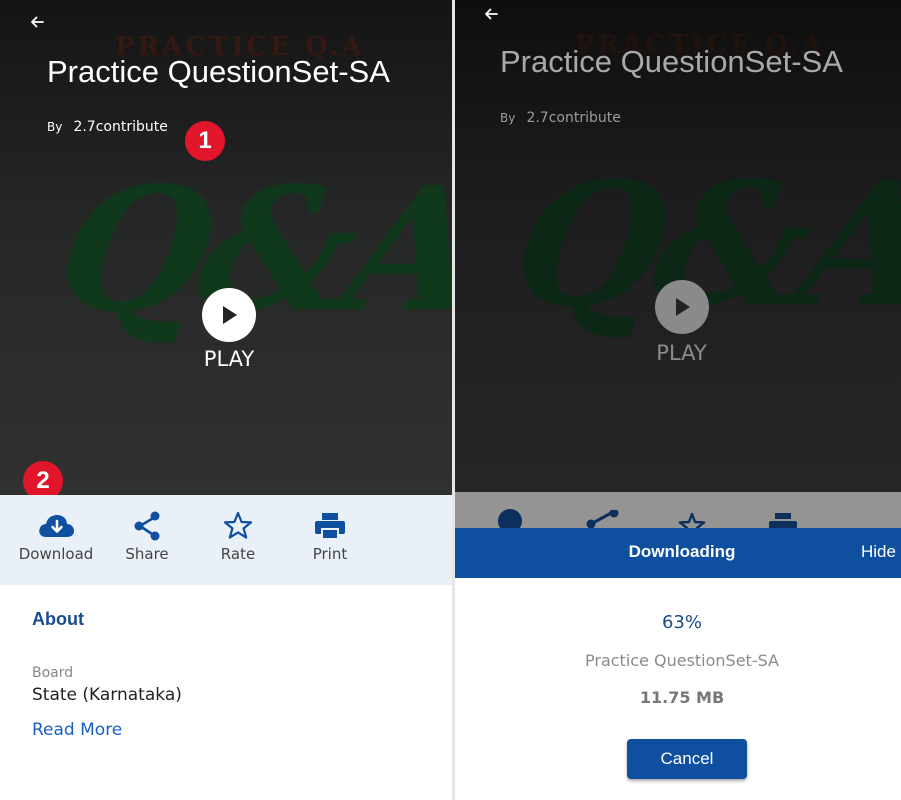 The image size is (901, 800). I want to click on action-bar: Download Share Rate Print, so click(226, 540).